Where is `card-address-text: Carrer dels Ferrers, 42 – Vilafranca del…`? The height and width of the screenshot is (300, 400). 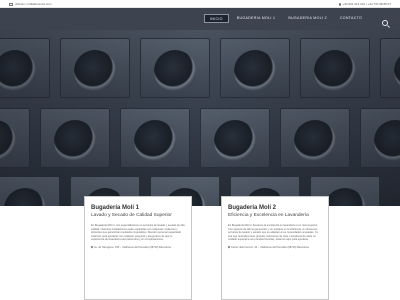
card-address-text: Carrer dels Ferrers, 42 – Vilafranca del… is located at coordinates (270, 247).